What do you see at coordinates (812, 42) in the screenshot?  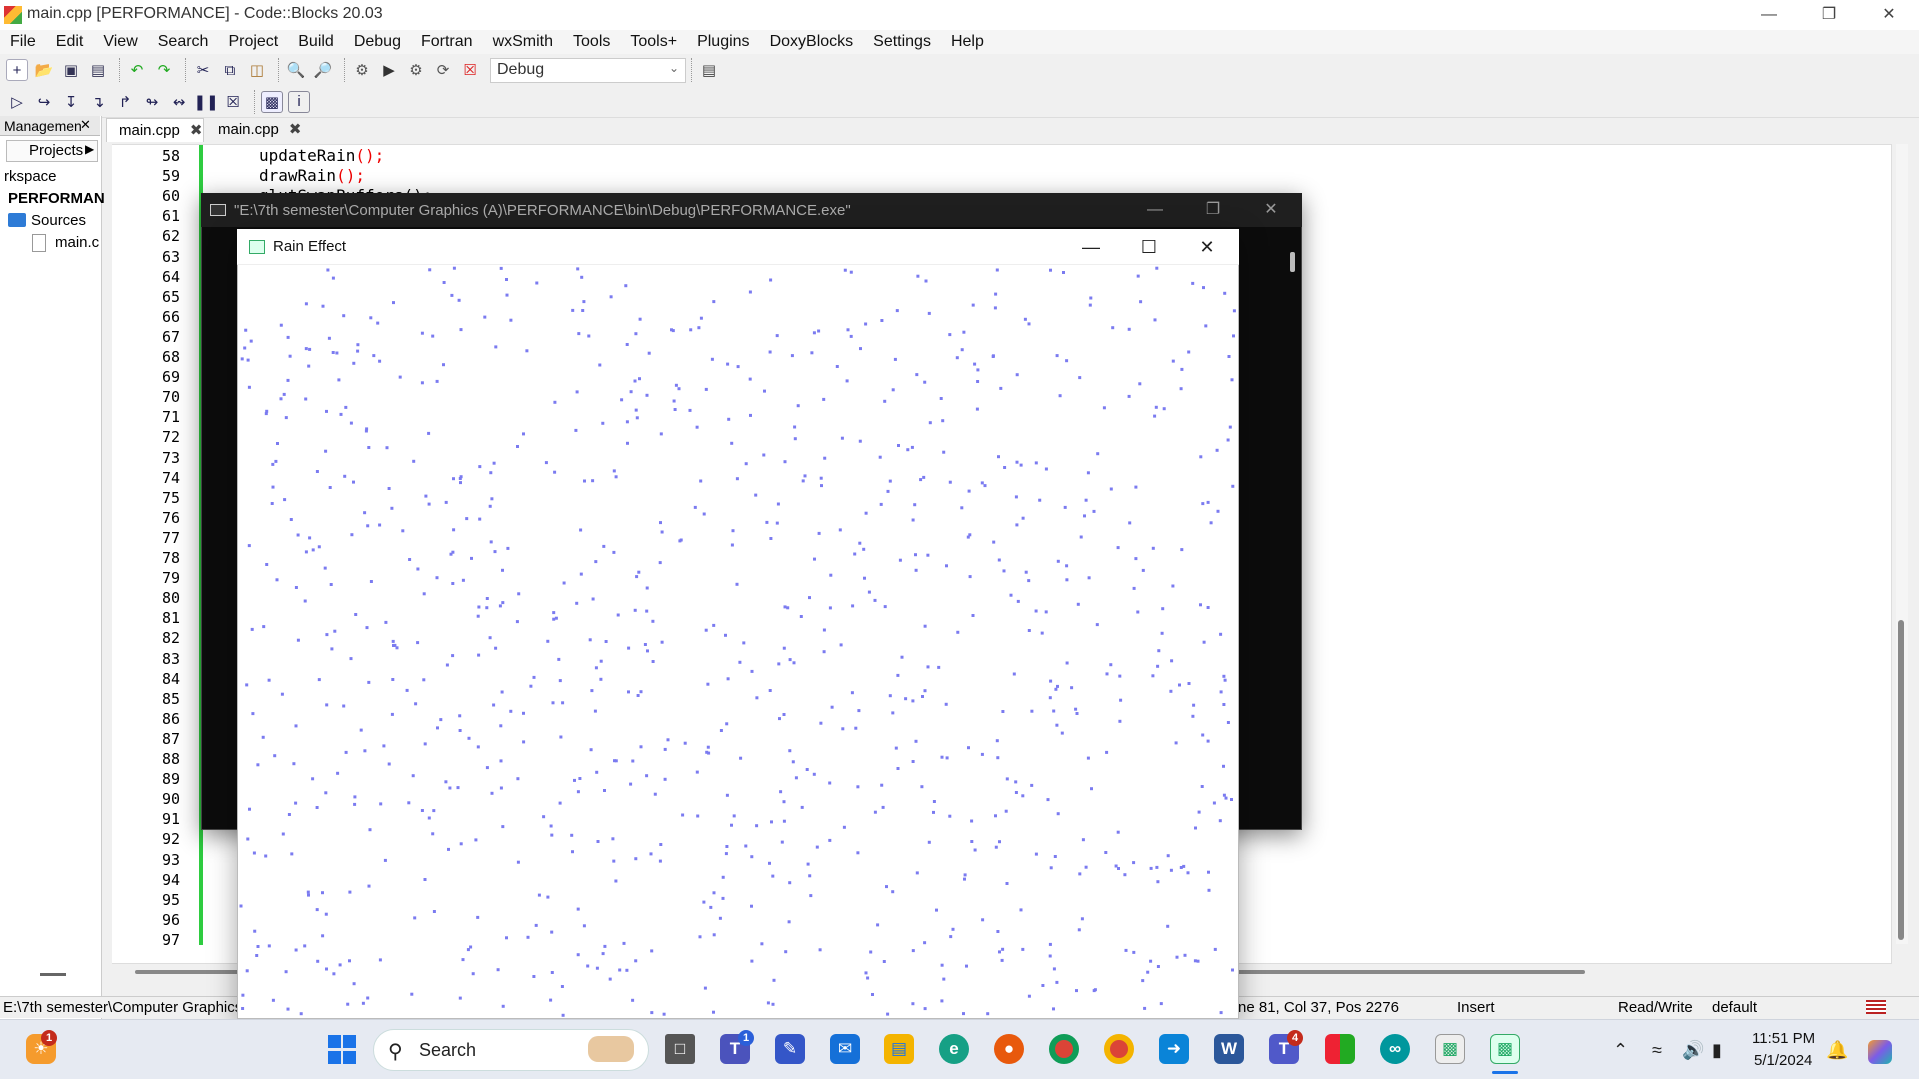 I see `menu-doxyblocks: DoxyBlocks` at bounding box center [812, 42].